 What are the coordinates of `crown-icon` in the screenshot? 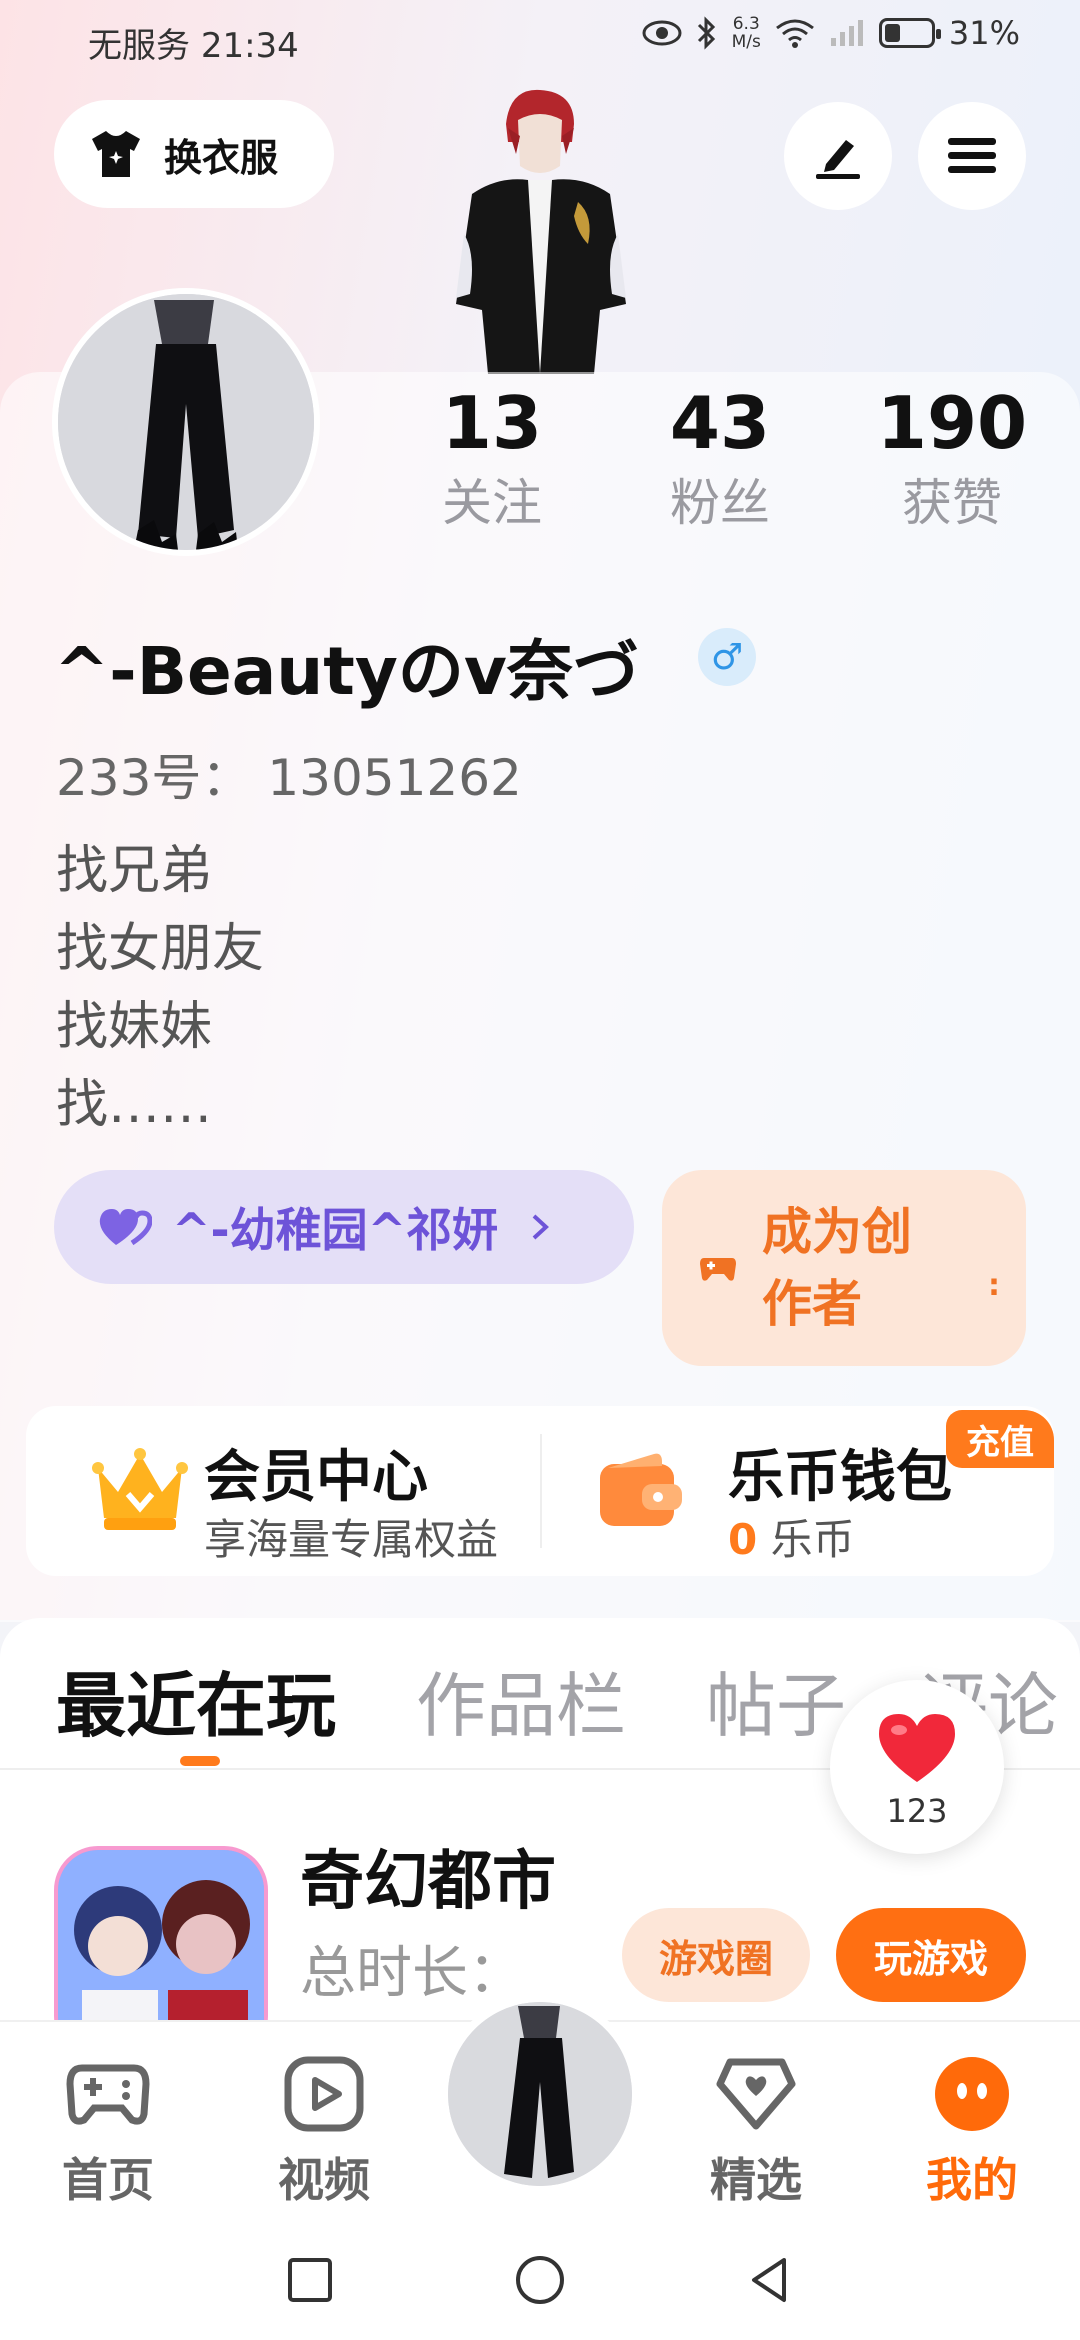 It's located at (140, 1489).